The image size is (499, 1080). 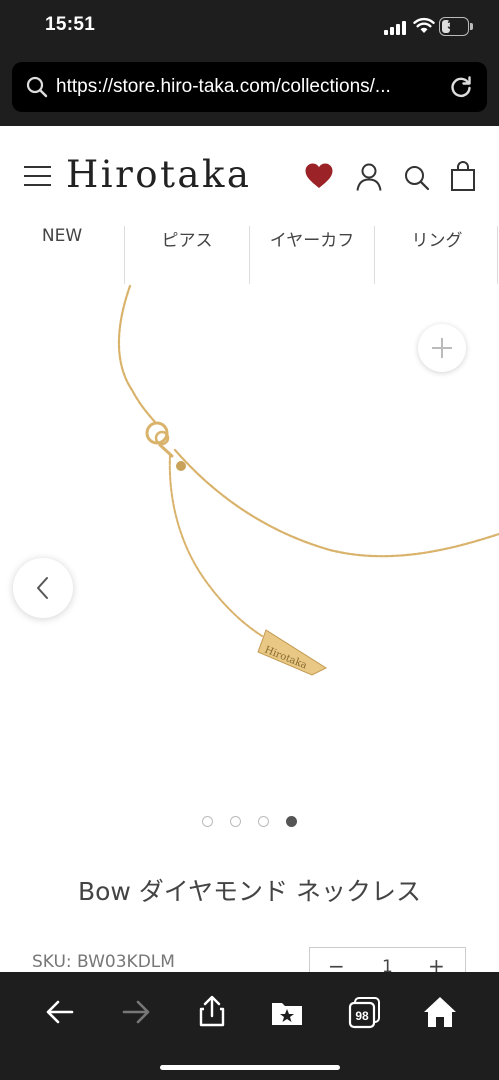 What do you see at coordinates (437, 255) in the screenshot?
I see `category-ring: リング` at bounding box center [437, 255].